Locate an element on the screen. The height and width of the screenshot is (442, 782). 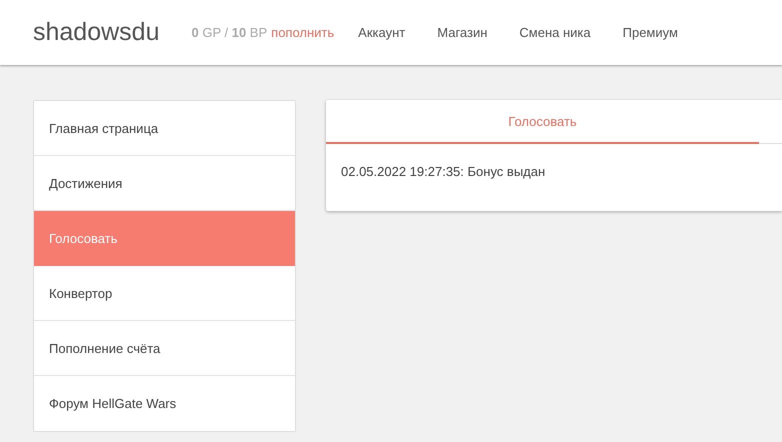
balance-text: 0 GP / 10 BP is located at coordinates (229, 32).